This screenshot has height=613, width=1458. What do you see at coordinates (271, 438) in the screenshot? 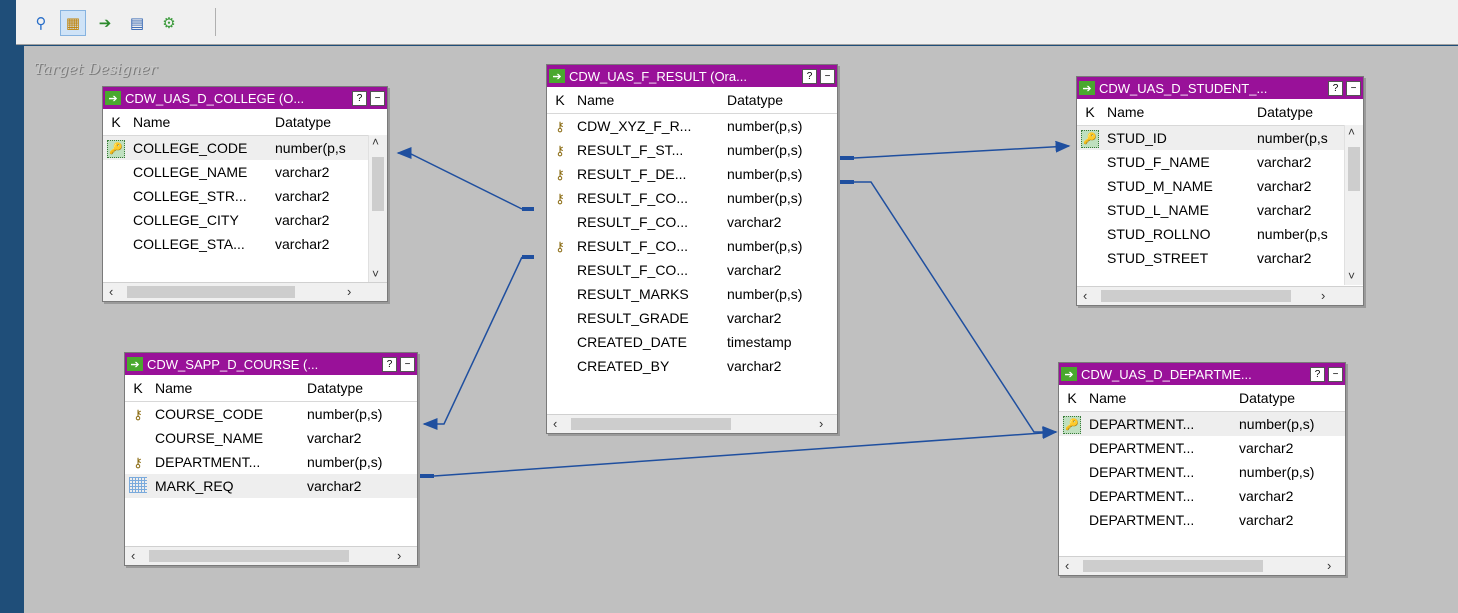
I see `table-row: COURSE_NAME varchar2` at bounding box center [271, 438].